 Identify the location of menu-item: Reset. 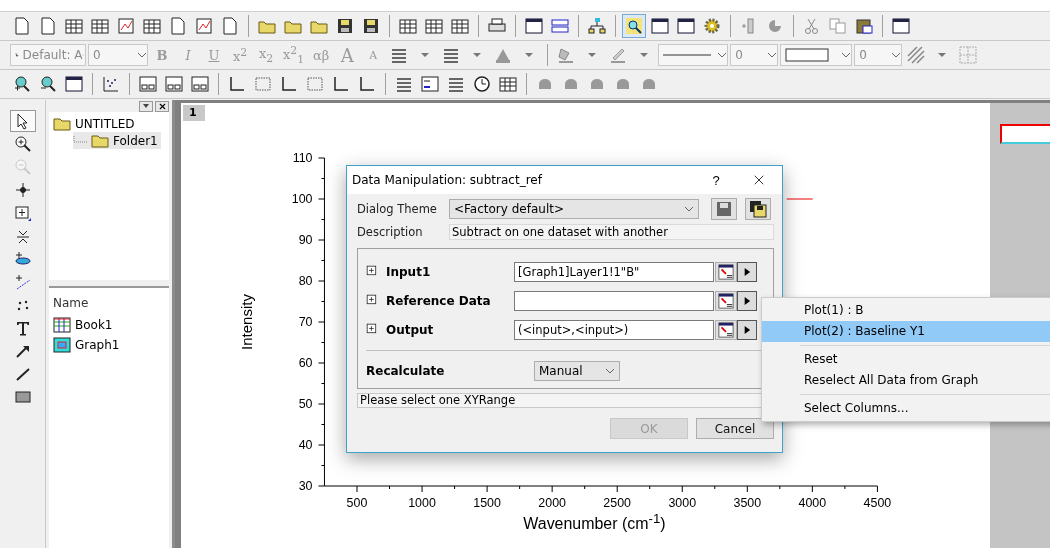
(906, 359).